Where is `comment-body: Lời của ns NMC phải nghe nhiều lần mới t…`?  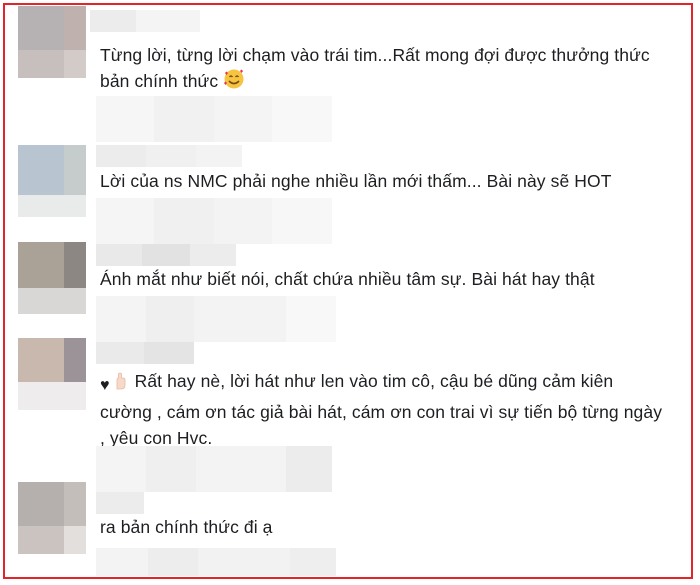
comment-body: Lời của ns NMC phải nghe nhiều lần mới t… is located at coordinates (356, 181).